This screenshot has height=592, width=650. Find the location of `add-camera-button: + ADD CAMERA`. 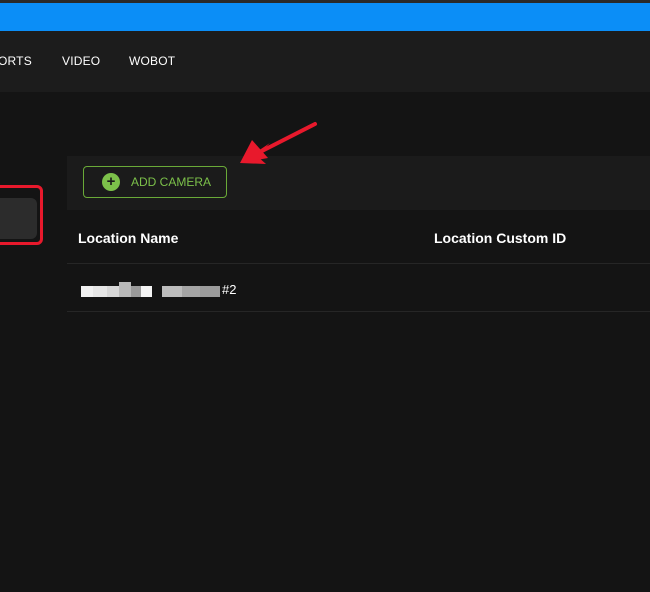

add-camera-button: + ADD CAMERA is located at coordinates (155, 182).